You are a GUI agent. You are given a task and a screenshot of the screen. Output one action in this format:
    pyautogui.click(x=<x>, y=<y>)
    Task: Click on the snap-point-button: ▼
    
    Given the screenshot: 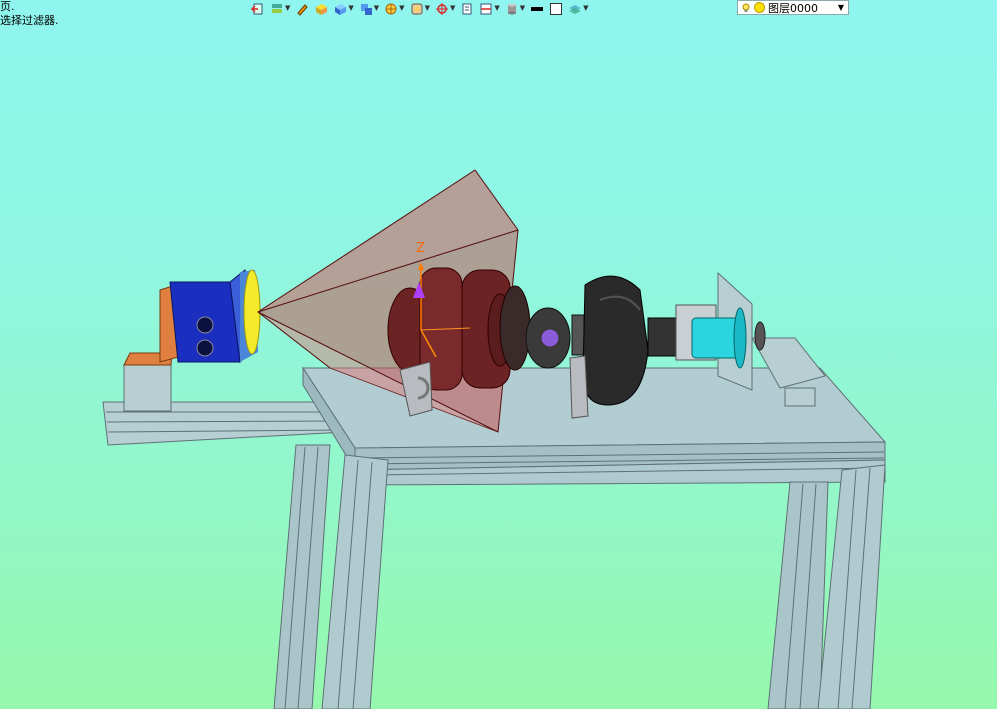 What is the action you would take?
    pyautogui.click(x=445, y=9)
    